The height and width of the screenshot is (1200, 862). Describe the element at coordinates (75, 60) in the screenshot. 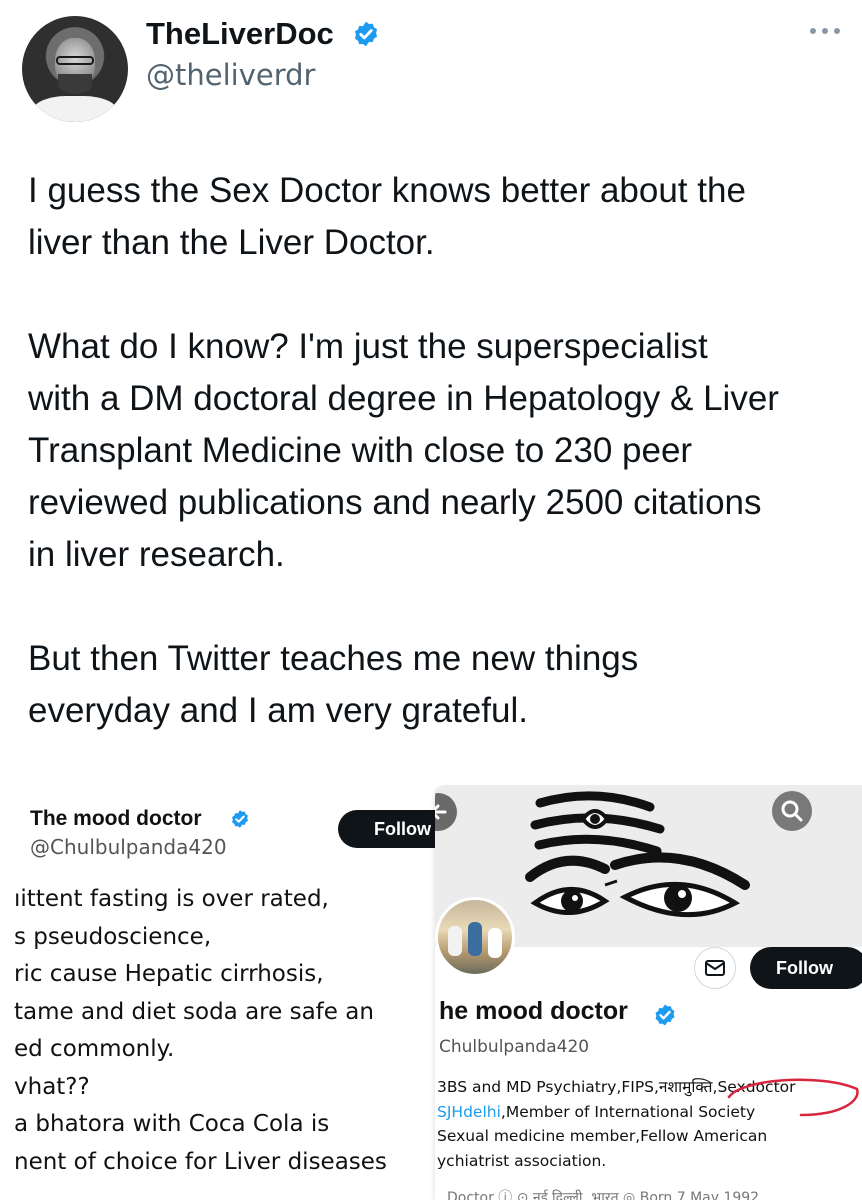

I see `avatar-glasses` at that location.